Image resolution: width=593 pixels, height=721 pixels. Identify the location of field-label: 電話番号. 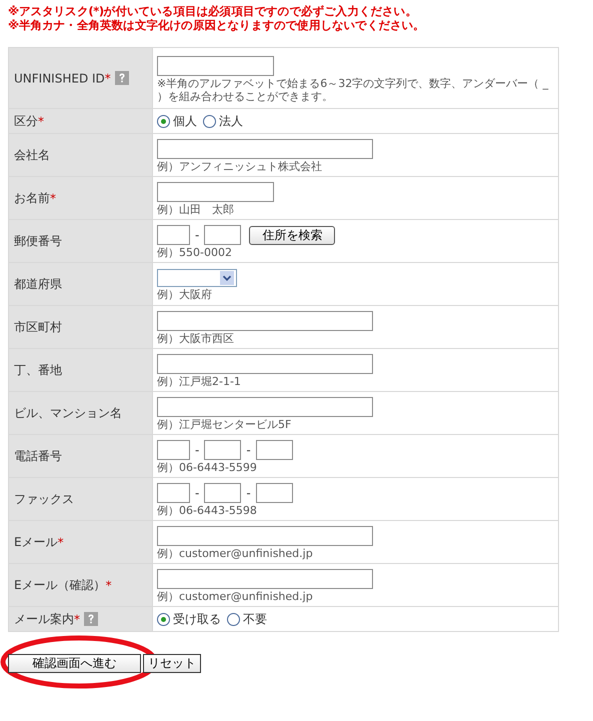
(38, 455).